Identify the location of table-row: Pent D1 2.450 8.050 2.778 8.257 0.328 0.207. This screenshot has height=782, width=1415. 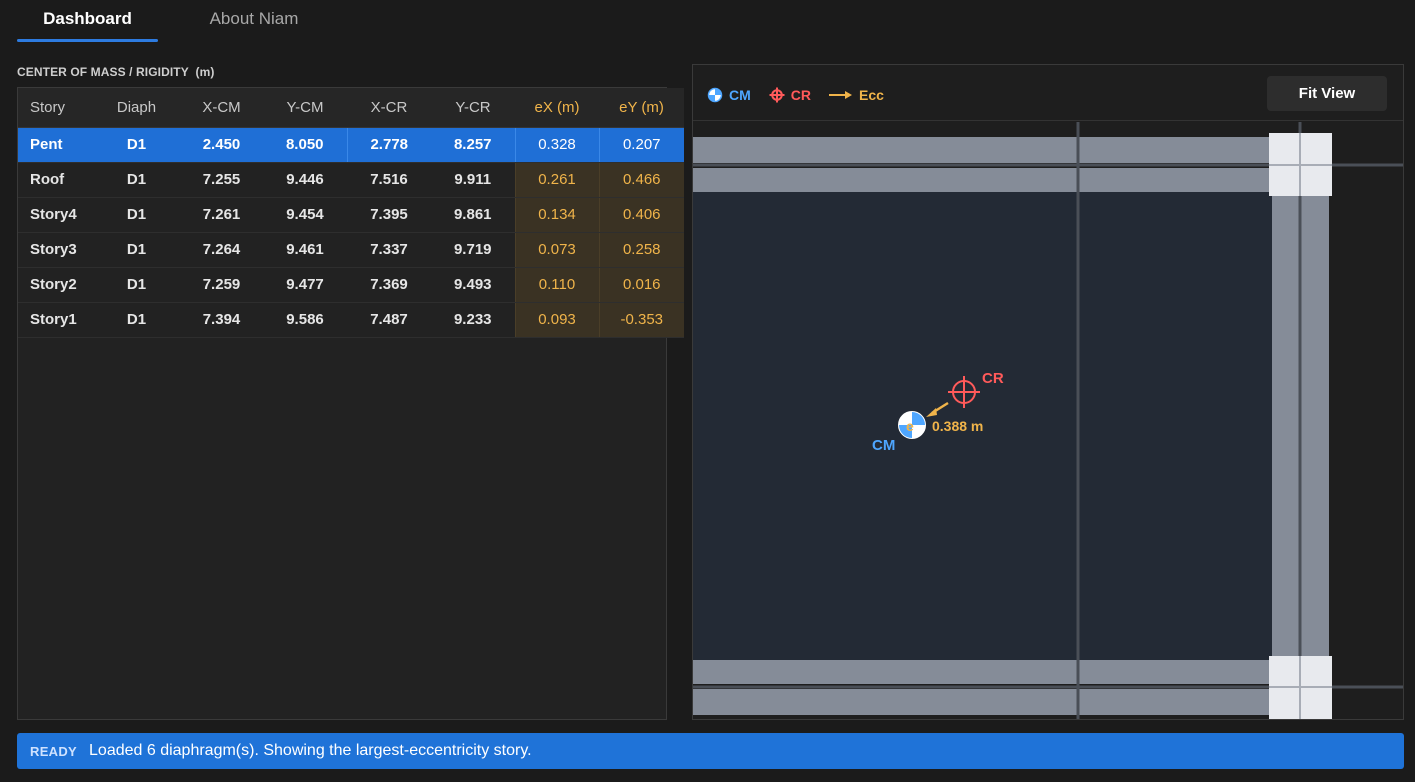
(351, 145).